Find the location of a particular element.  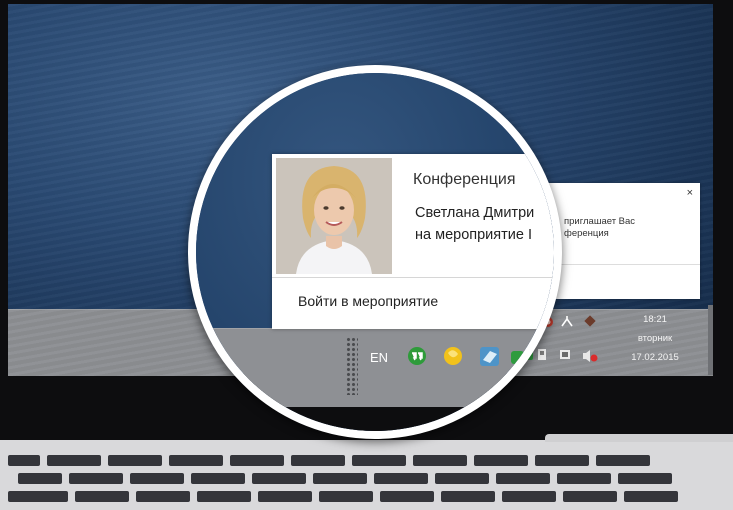

display-icon is located at coordinates (565, 354).